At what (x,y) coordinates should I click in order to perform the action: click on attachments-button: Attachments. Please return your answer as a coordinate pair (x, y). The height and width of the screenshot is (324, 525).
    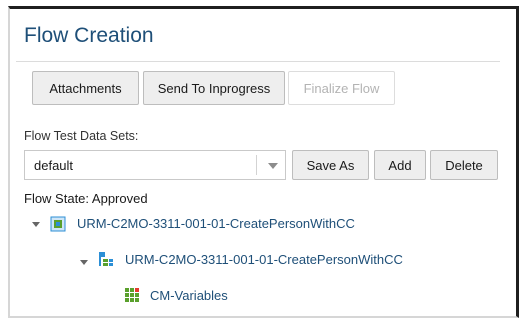
    Looking at the image, I should click on (85, 88).